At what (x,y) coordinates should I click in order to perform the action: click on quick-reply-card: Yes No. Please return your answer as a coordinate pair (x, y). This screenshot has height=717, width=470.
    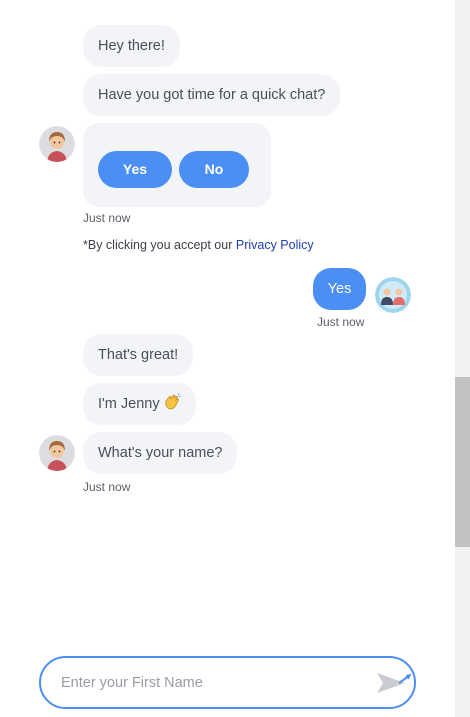
    Looking at the image, I should click on (177, 165).